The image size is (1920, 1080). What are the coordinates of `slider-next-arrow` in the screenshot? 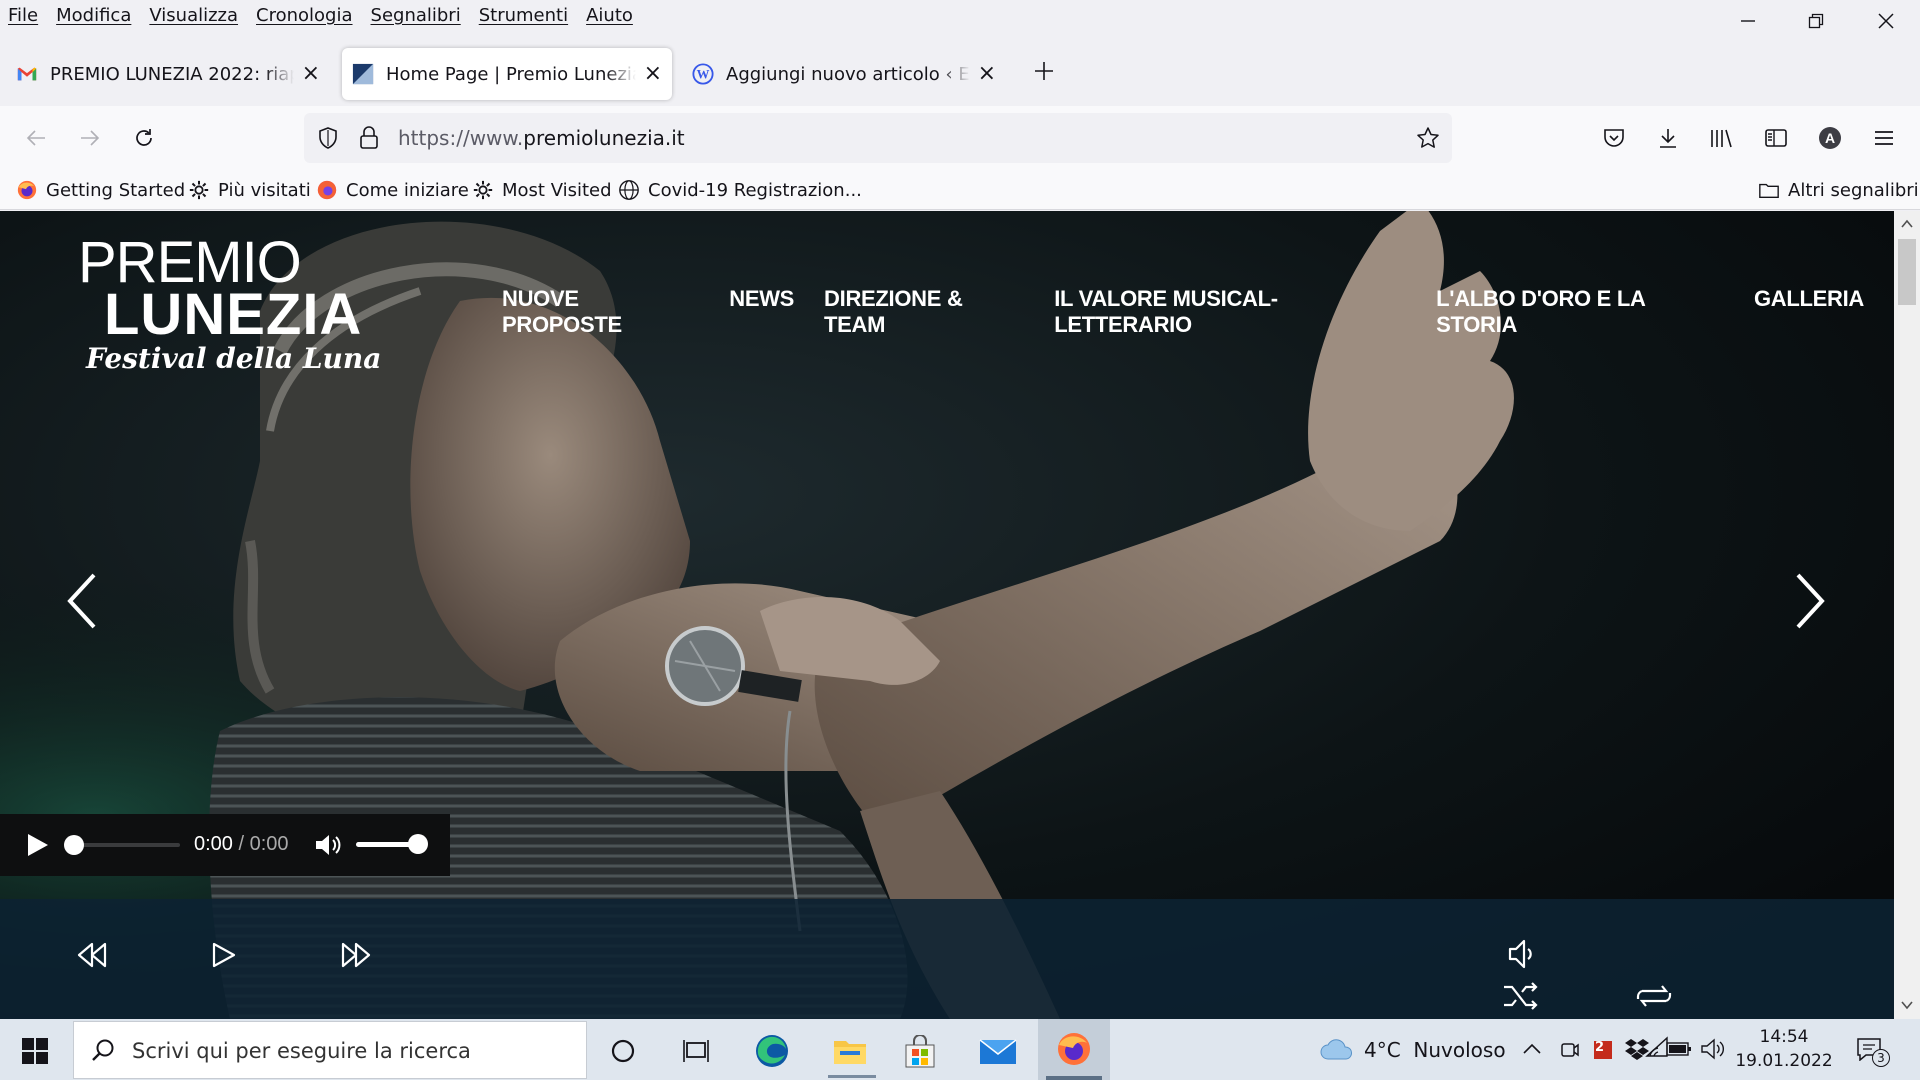 It's located at (1810, 601).